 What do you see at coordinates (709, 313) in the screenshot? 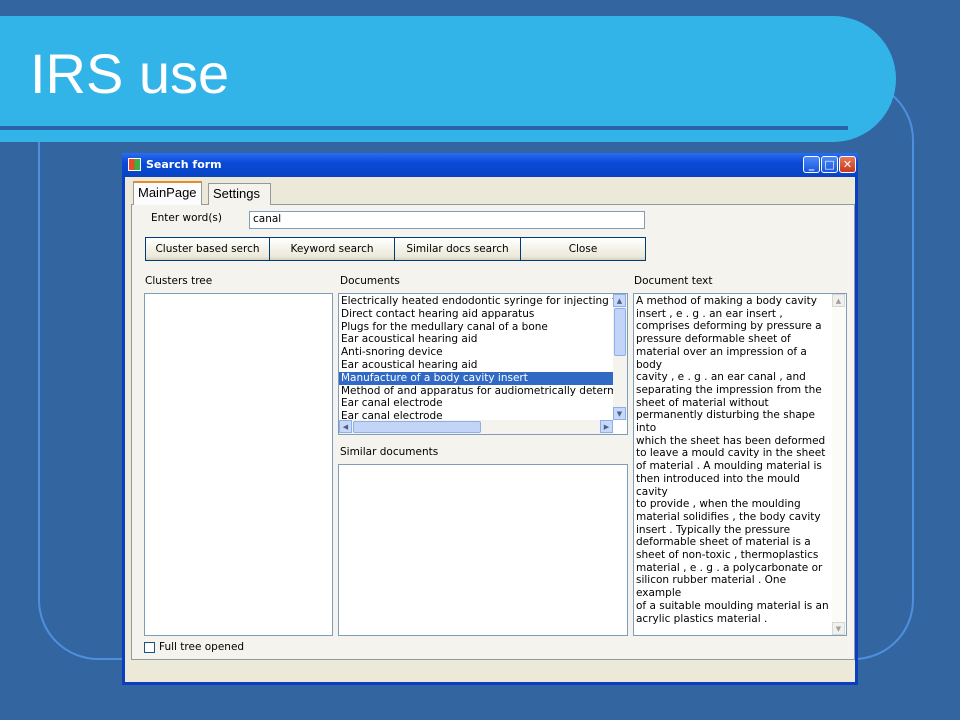
I see `document-text-line: insert , e . g . an ear insert ,` at bounding box center [709, 313].